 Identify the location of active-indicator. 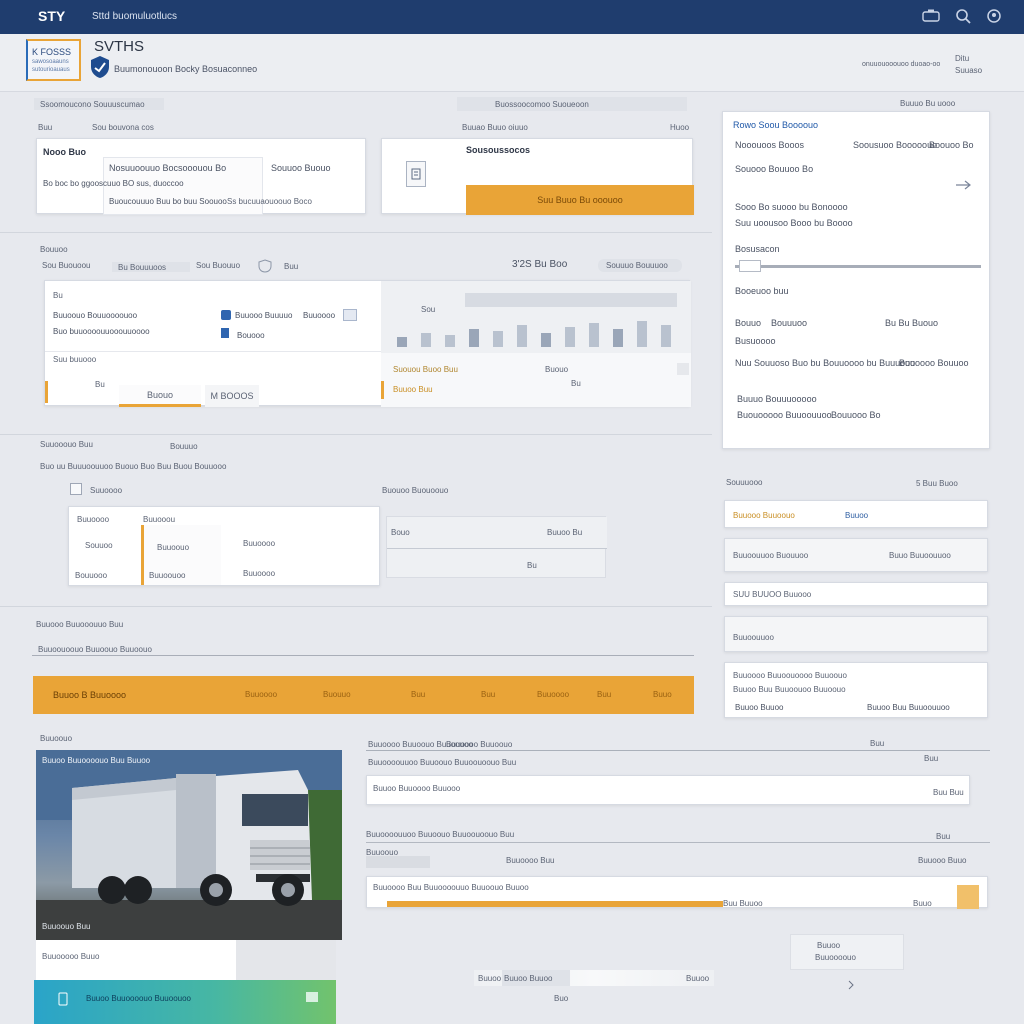
(382, 390).